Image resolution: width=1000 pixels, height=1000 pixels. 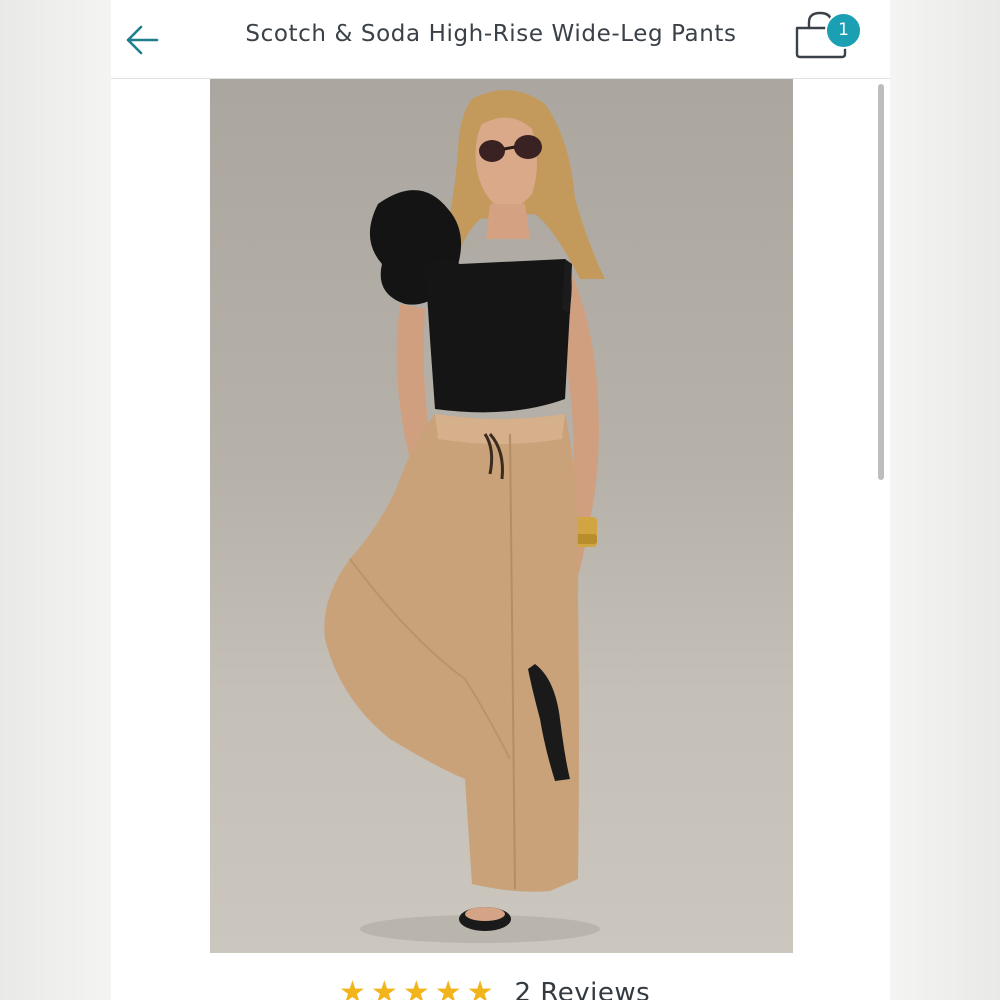 I want to click on reviews-link: 2 Reviews, so click(x=583, y=989).